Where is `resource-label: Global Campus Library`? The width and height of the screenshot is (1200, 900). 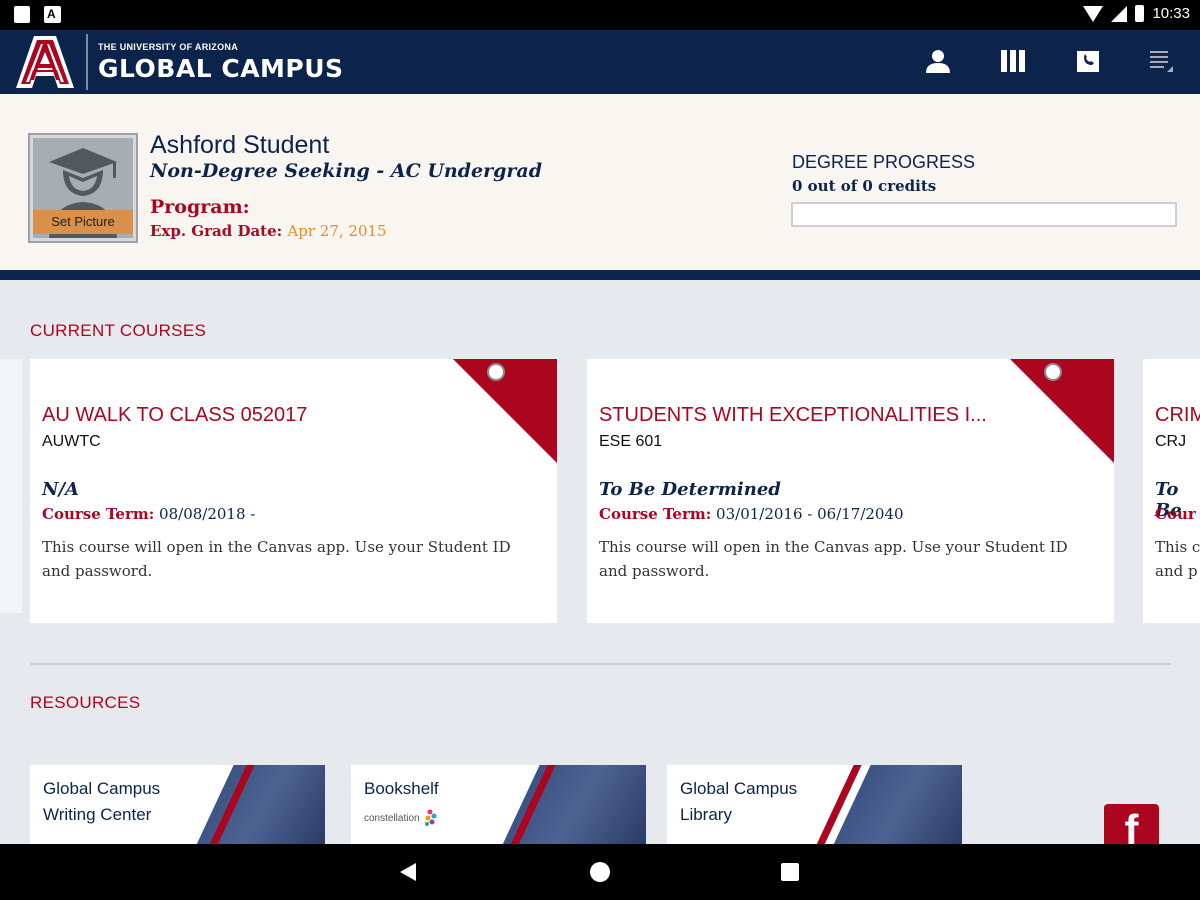 resource-label: Global Campus Library is located at coordinates (739, 801).